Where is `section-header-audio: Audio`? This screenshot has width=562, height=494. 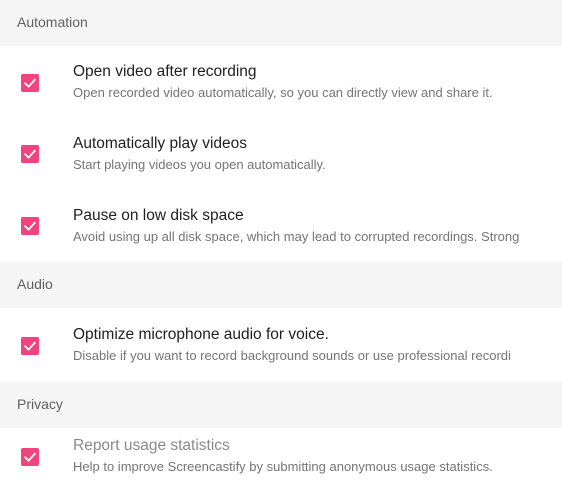 section-header-audio: Audio is located at coordinates (281, 285).